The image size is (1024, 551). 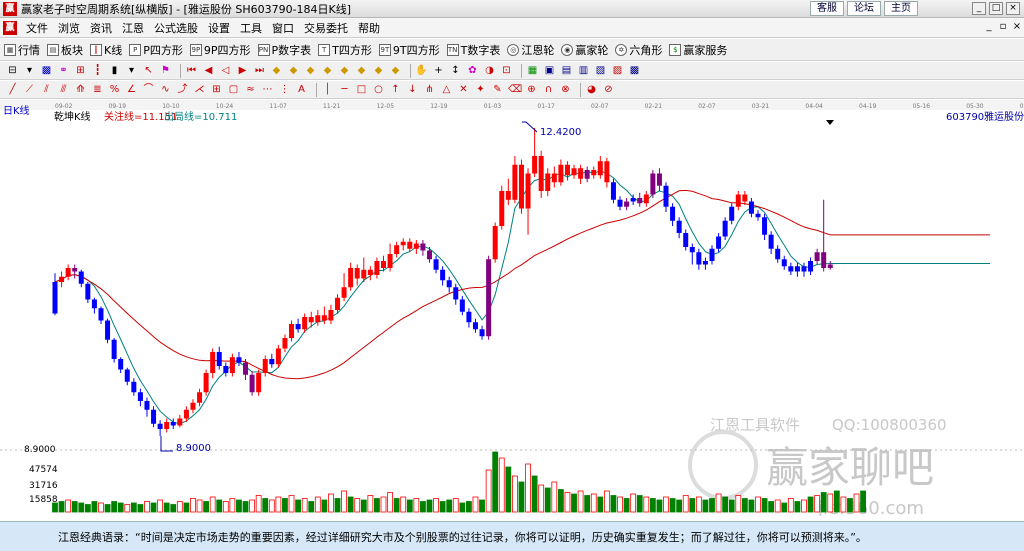 I want to click on layout-icon: ⊟, so click(x=12, y=70).